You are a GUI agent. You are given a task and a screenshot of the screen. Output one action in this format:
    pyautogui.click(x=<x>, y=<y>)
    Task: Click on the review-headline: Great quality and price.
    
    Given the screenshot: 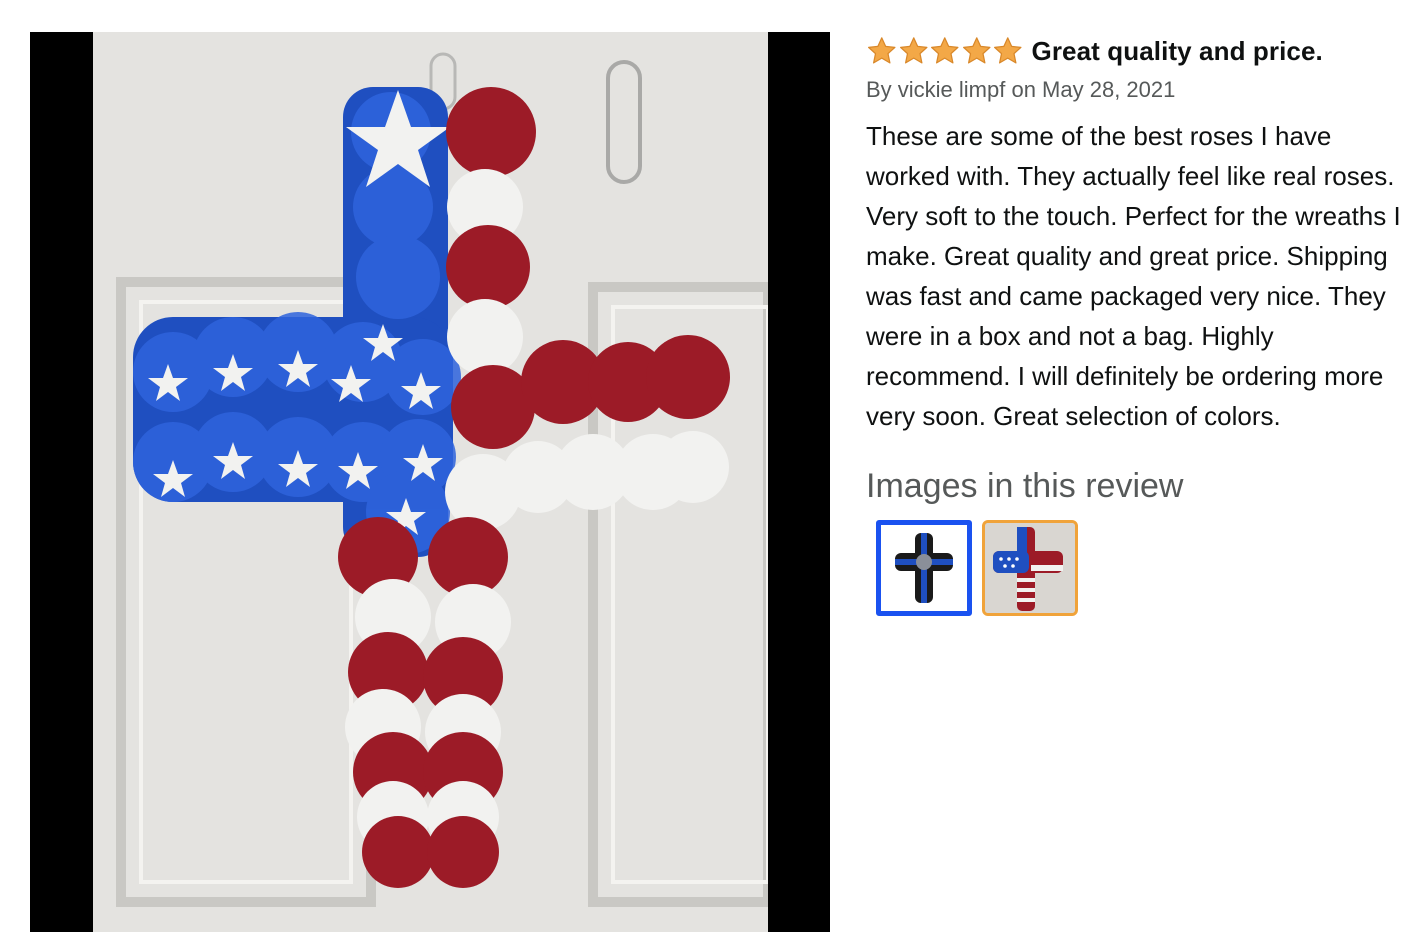 What is the action you would take?
    pyautogui.click(x=1144, y=51)
    